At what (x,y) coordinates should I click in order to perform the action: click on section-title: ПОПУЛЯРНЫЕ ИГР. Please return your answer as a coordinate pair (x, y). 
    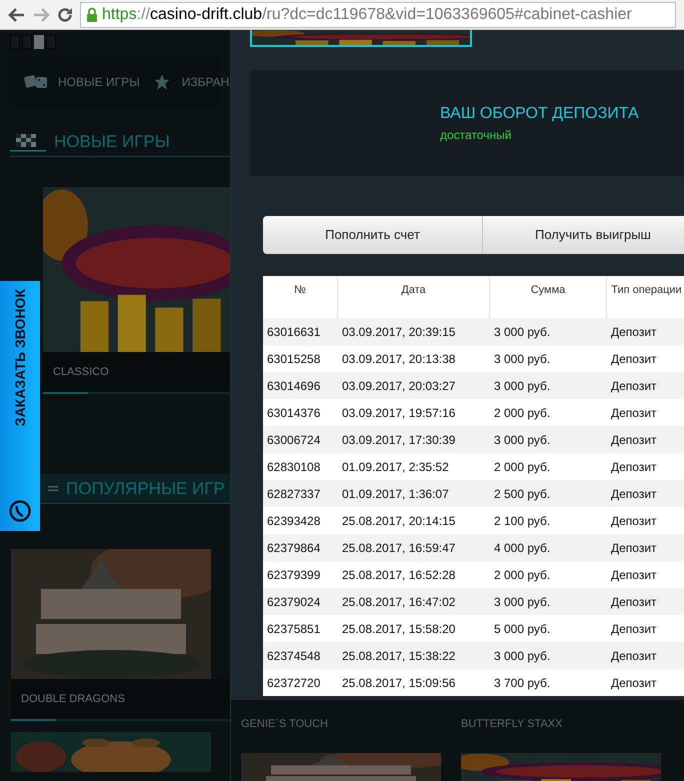
    Looking at the image, I should click on (145, 489).